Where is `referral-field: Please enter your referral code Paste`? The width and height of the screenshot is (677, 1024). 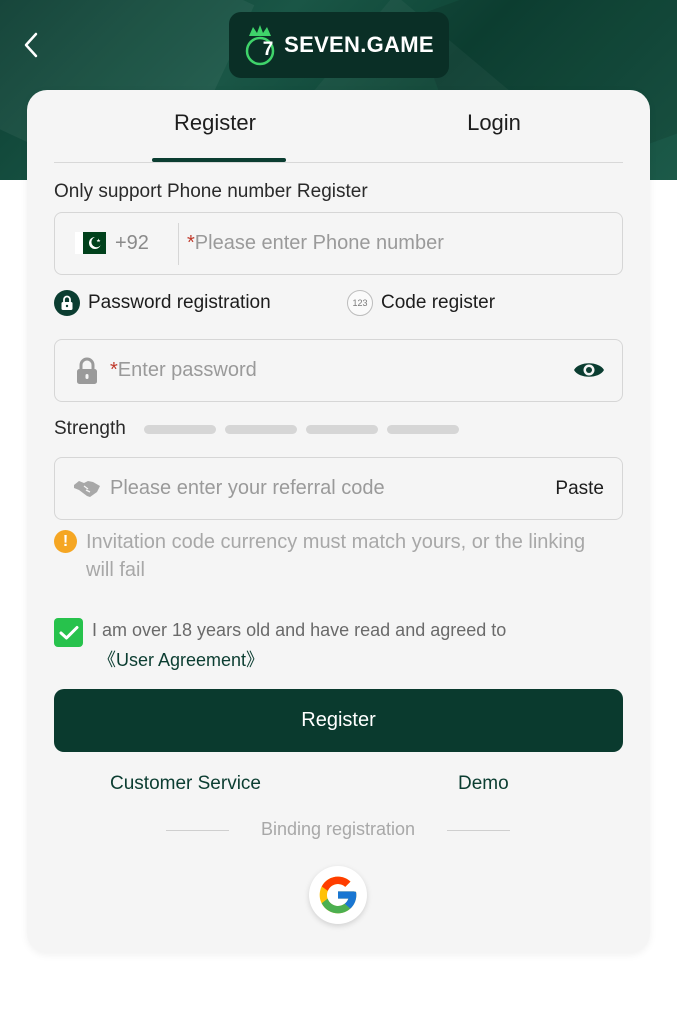 referral-field: Please enter your referral code Paste is located at coordinates (338, 488).